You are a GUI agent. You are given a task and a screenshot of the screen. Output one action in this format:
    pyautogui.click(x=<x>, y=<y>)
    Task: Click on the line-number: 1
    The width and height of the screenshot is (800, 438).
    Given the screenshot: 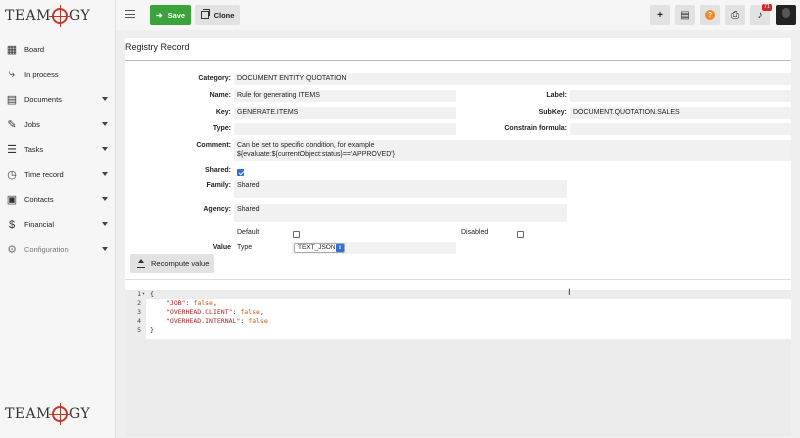 What is the action you would take?
    pyautogui.click(x=139, y=294)
    